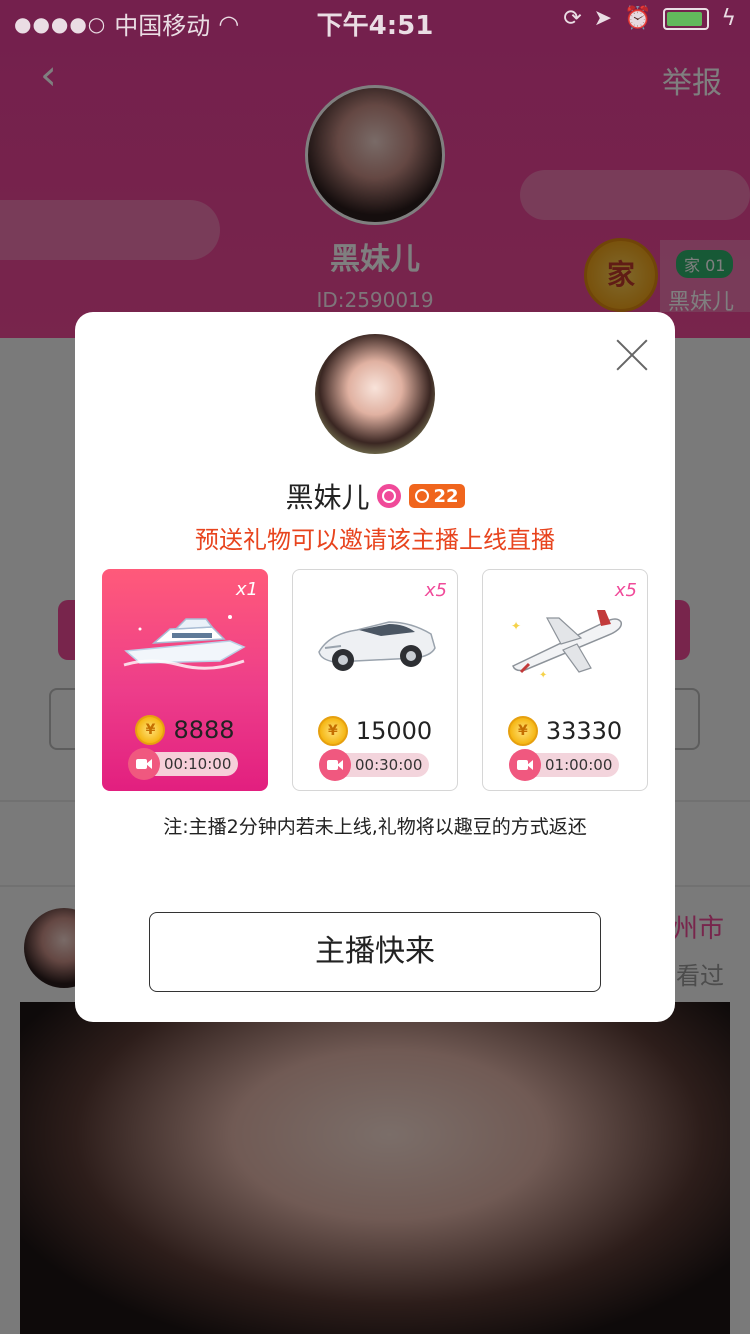 This screenshot has width=750, height=1334. What do you see at coordinates (389, 765) in the screenshot?
I see `gift-duration-value: 00:30:00` at bounding box center [389, 765].